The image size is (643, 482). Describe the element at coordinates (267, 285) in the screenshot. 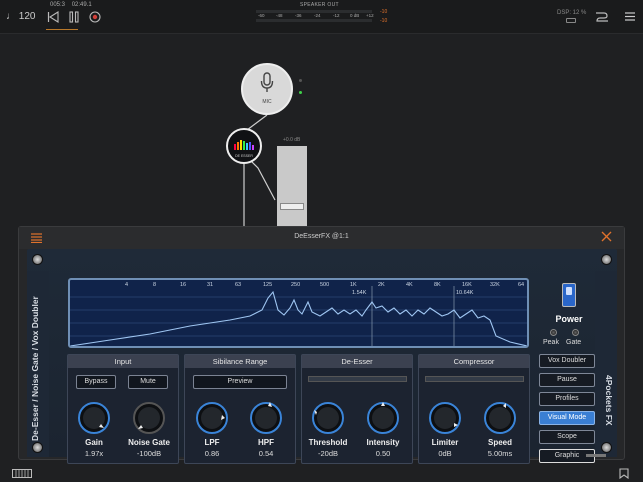

I see `freq-label: 125` at that location.